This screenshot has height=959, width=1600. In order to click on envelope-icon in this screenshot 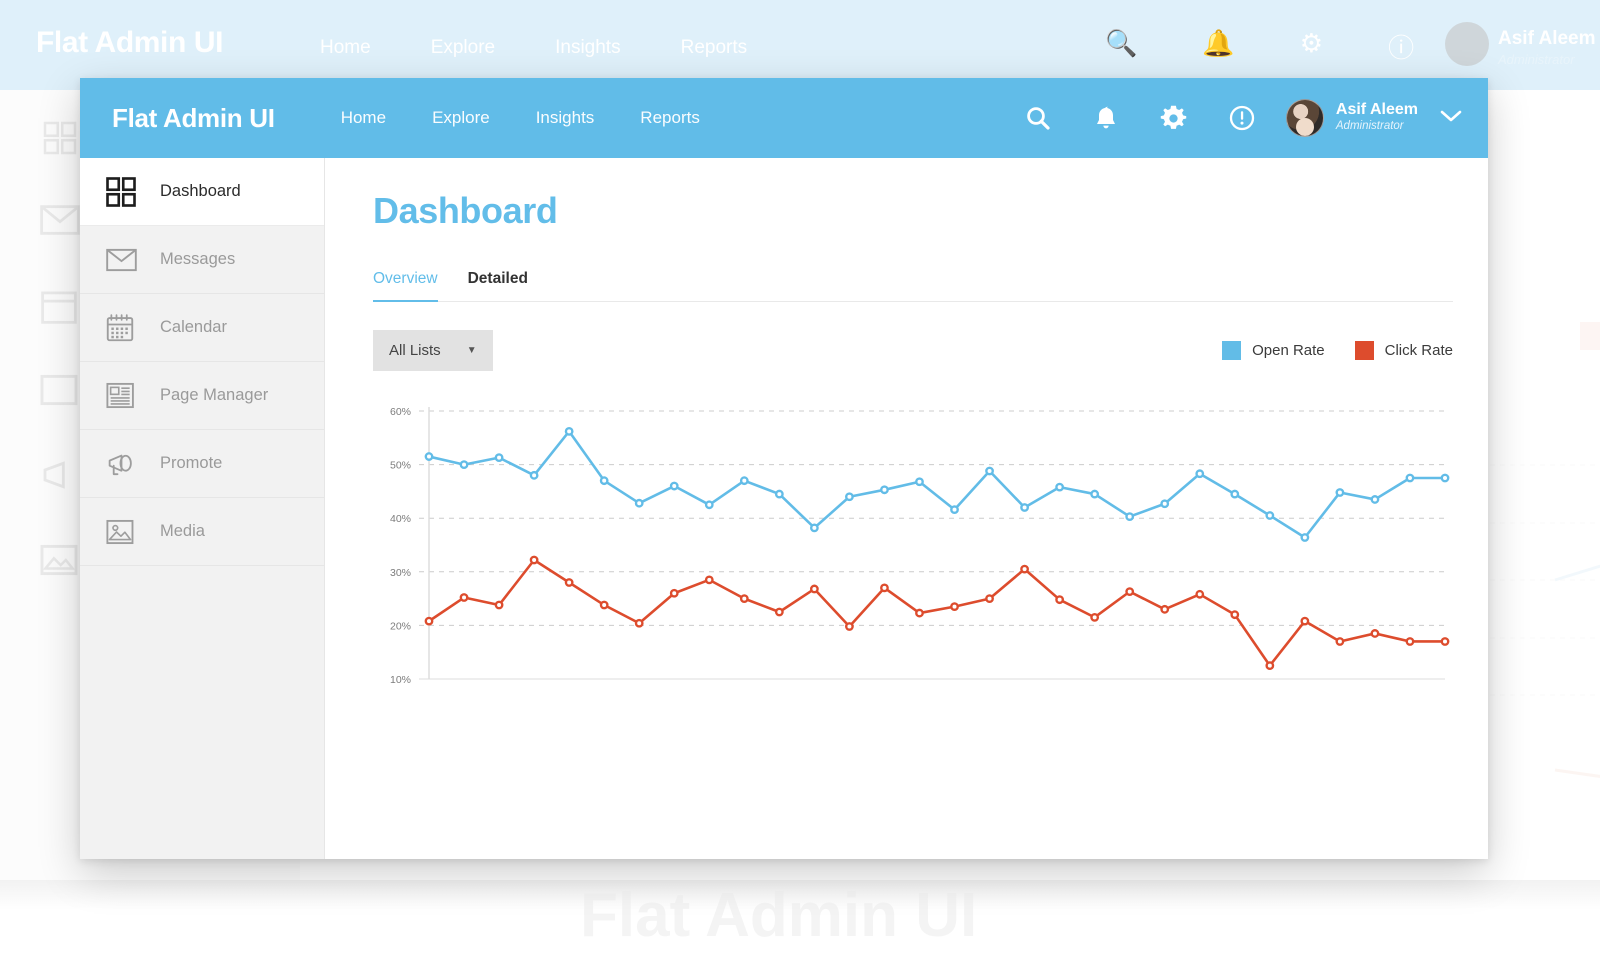, I will do `click(123, 260)`.